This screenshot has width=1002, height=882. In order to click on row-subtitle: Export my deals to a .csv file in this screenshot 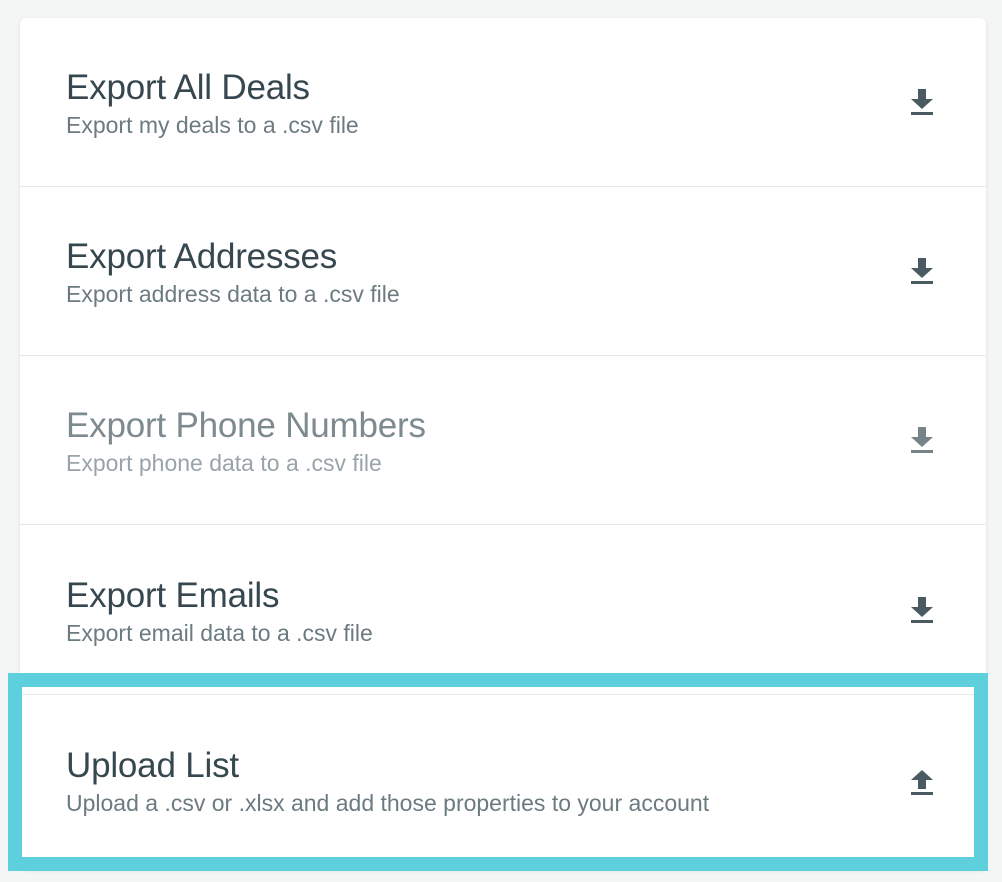, I will do `click(212, 125)`.